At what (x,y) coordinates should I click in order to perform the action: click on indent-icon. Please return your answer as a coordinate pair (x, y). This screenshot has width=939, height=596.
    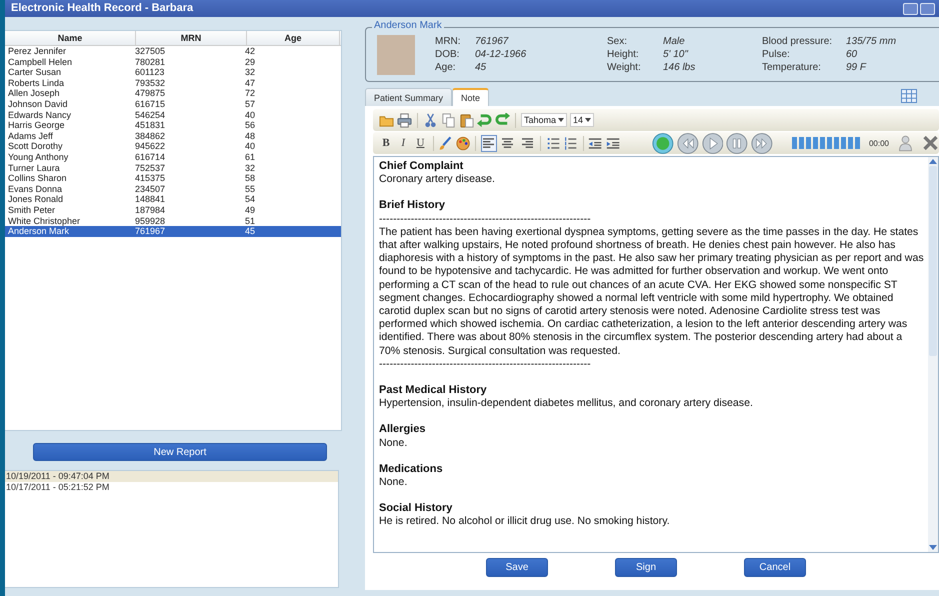
    Looking at the image, I should click on (613, 143).